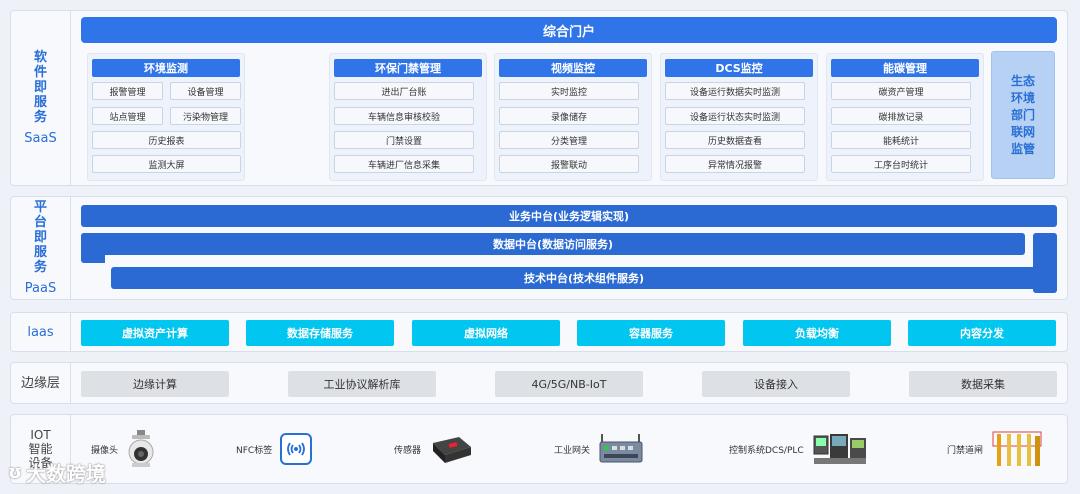  I want to click on business-middle-platform: 业务中台(业务逻辑实现), so click(569, 216).